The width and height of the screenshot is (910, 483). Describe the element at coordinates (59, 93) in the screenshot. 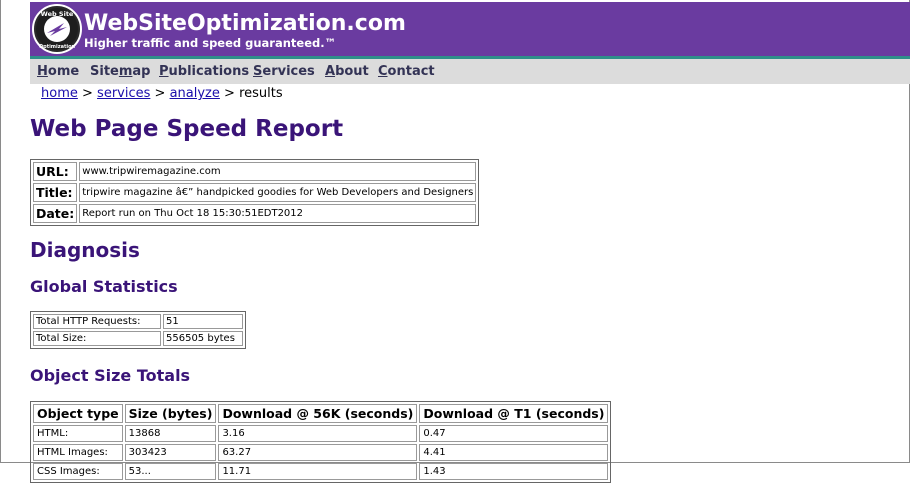

I see `breadcrumb-home-link: home` at that location.